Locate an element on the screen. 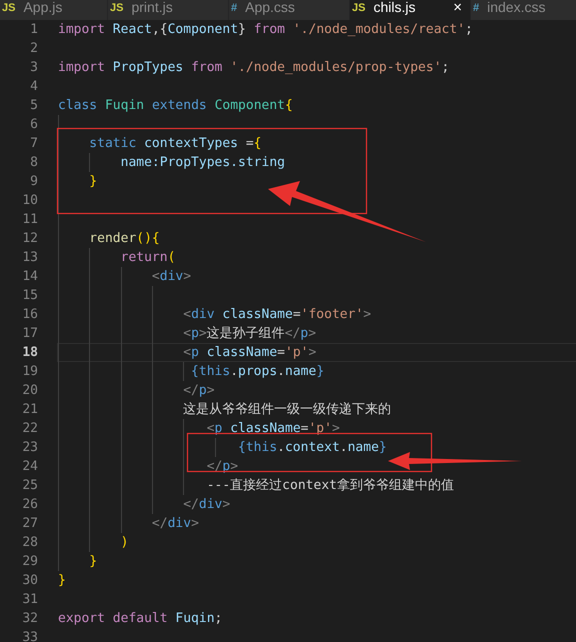  close-button: × is located at coordinates (457, 7).